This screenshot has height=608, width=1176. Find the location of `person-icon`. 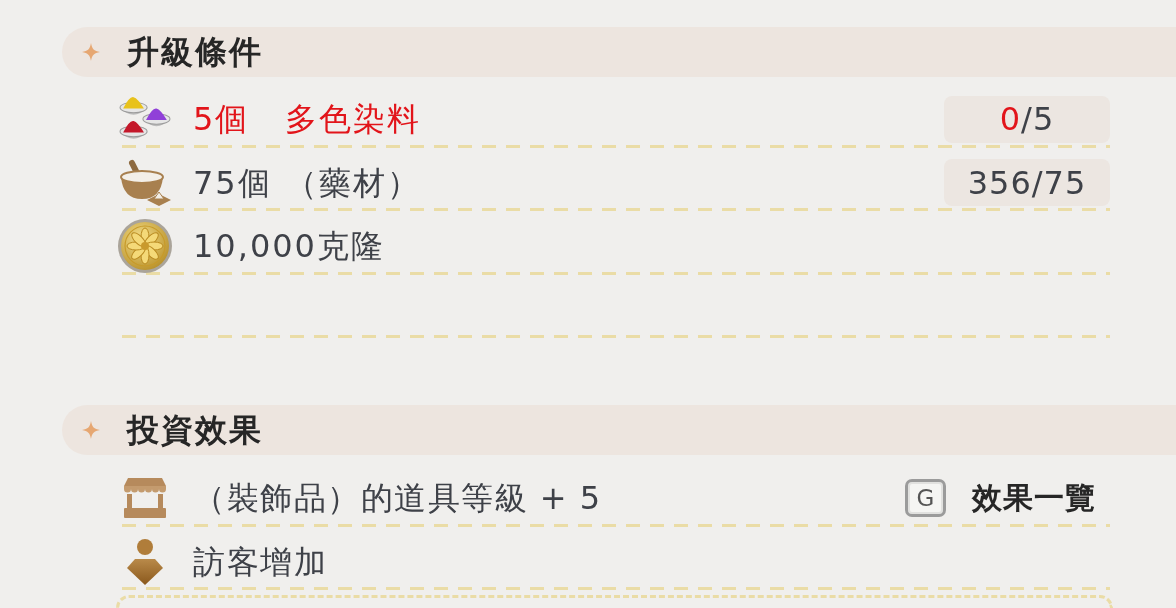

person-icon is located at coordinates (145, 561).